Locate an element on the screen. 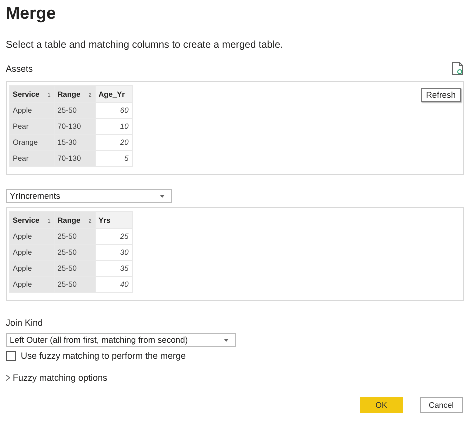  section-toggle: Fuzzy matching options is located at coordinates (60, 378).